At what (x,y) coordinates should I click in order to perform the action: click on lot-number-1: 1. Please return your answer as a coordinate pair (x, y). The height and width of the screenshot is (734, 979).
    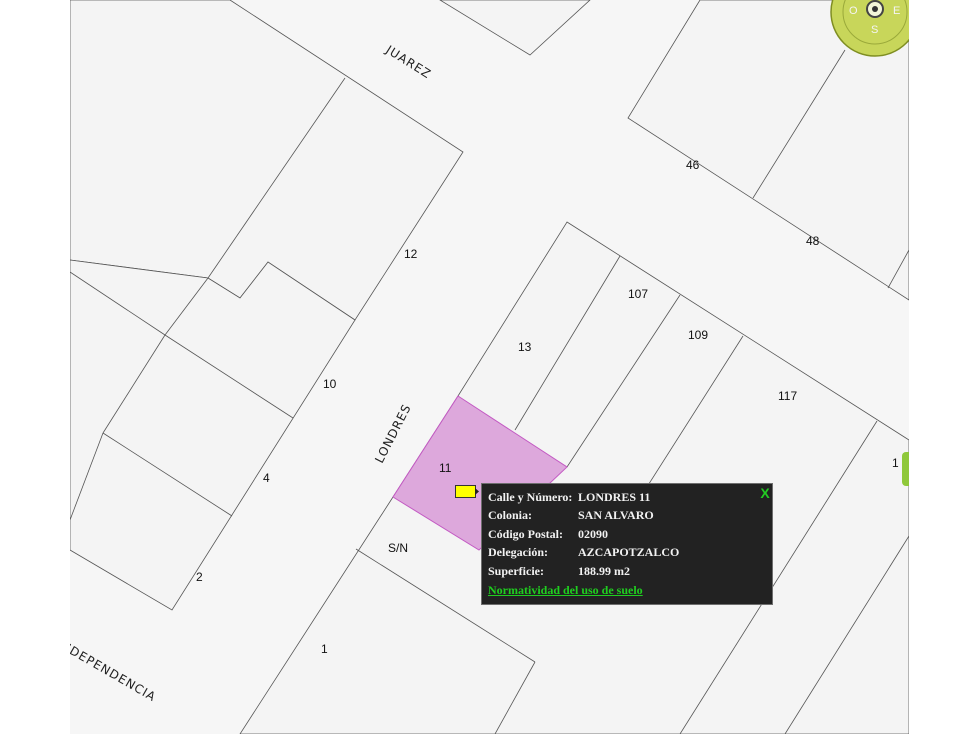
    Looking at the image, I should click on (324, 649).